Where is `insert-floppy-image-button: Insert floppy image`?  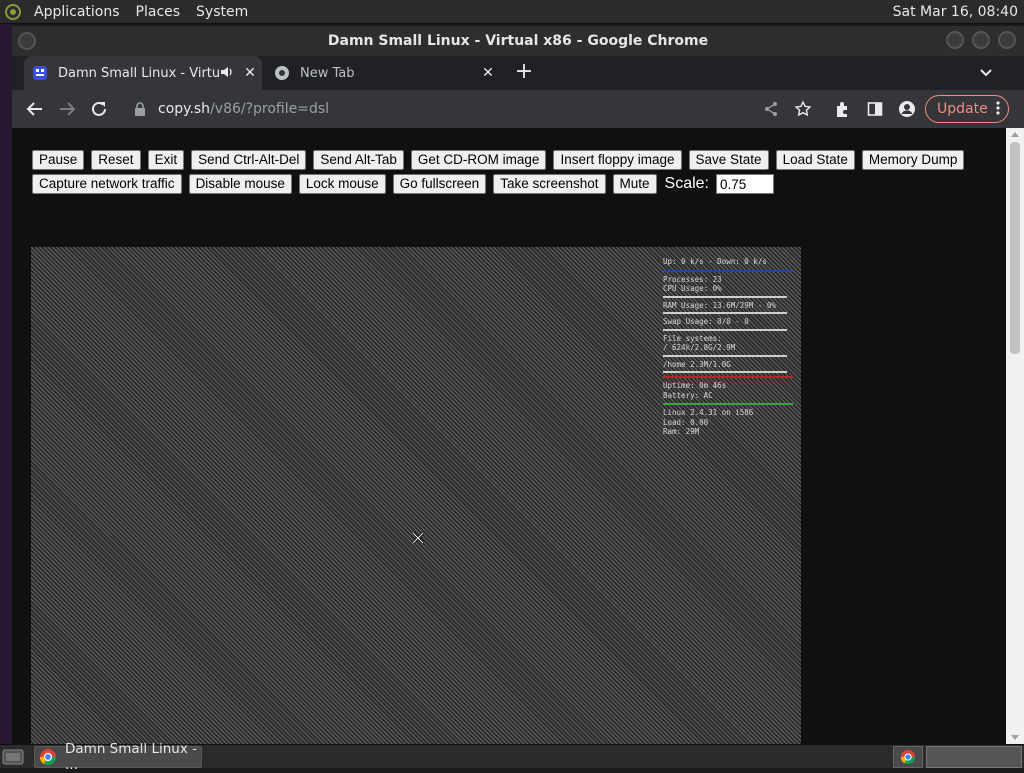 insert-floppy-image-button: Insert floppy image is located at coordinates (617, 160).